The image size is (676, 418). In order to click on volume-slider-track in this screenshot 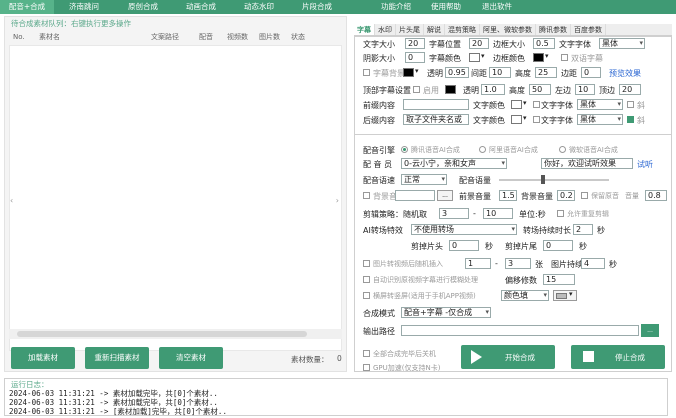, I will do `click(554, 180)`.